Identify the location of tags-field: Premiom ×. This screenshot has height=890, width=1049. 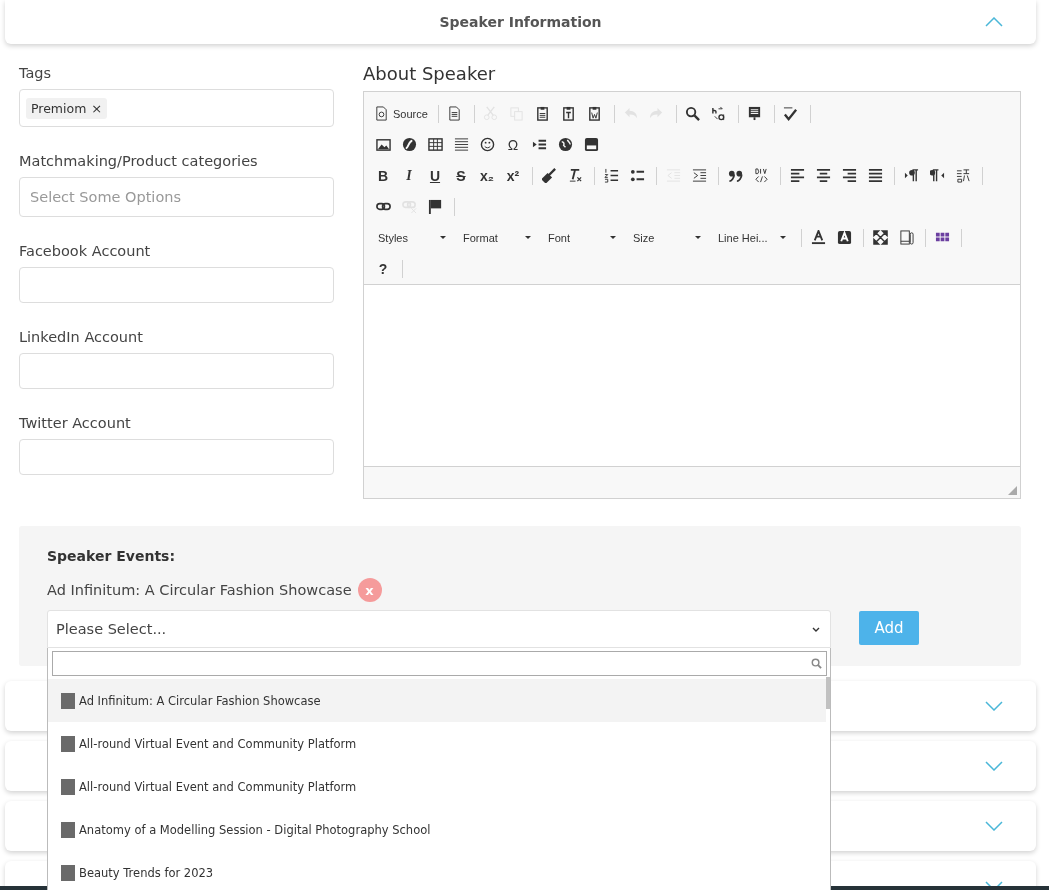
(176, 108).